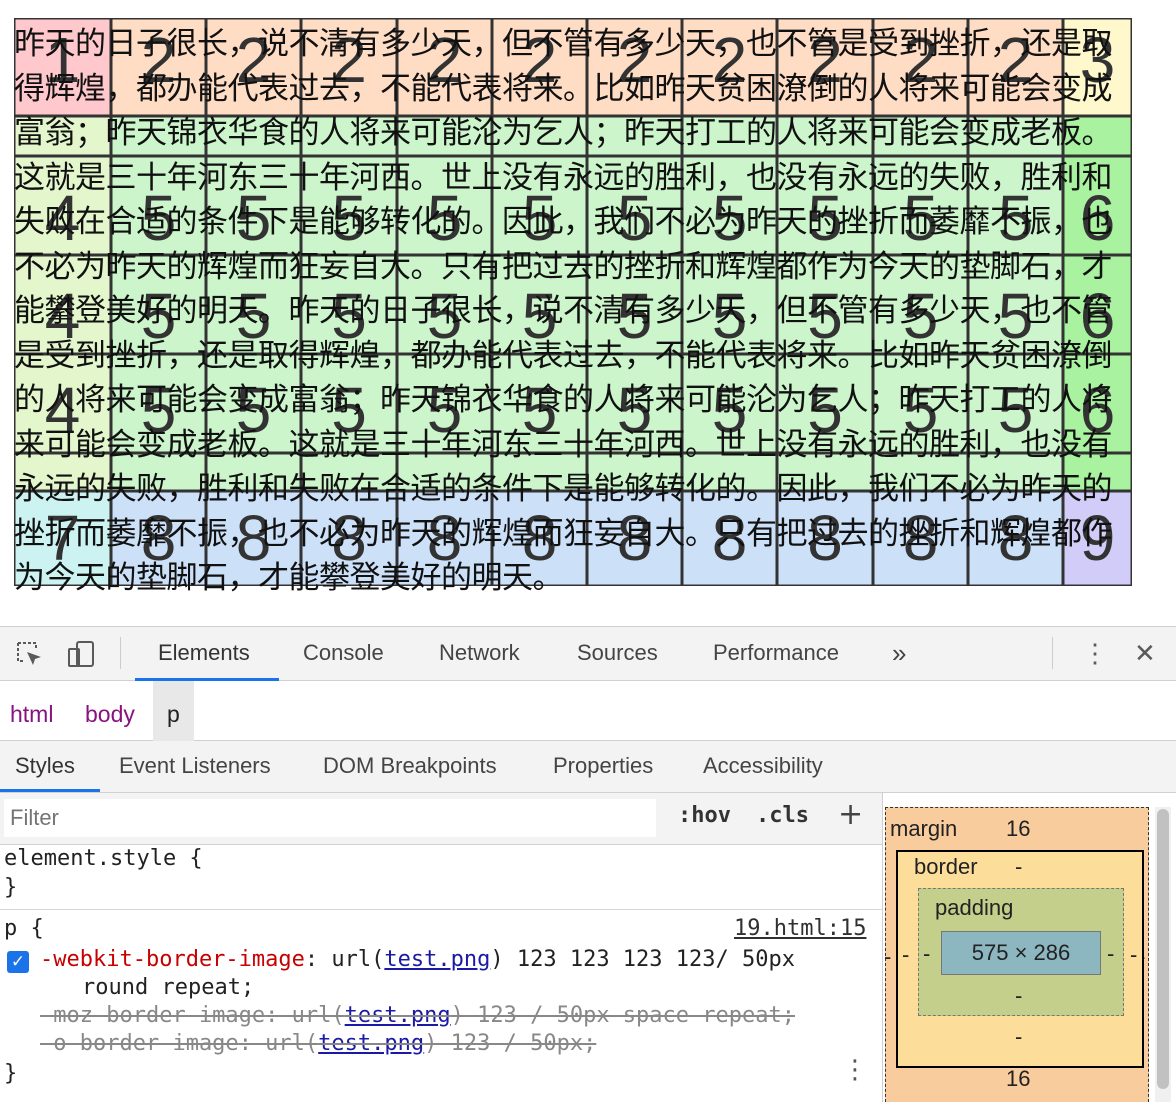  I want to click on inspect-element-icon, so click(29, 654).